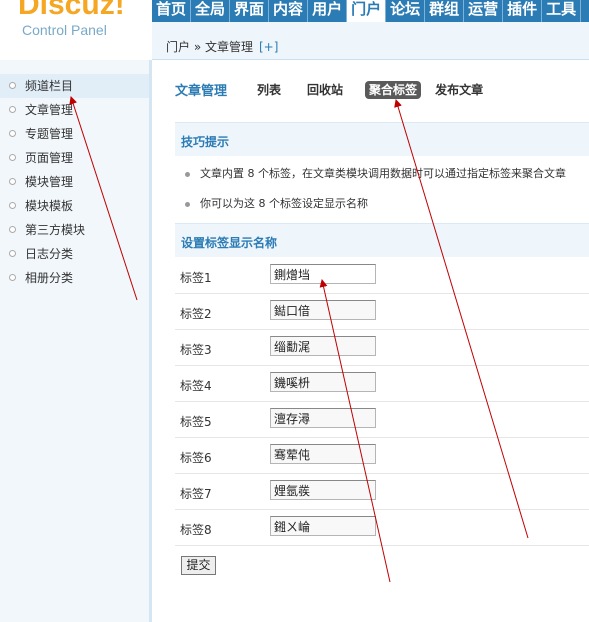 The width and height of the screenshot is (589, 622). What do you see at coordinates (393, 89) in the screenshot?
I see `tab: 聚合标签` at bounding box center [393, 89].